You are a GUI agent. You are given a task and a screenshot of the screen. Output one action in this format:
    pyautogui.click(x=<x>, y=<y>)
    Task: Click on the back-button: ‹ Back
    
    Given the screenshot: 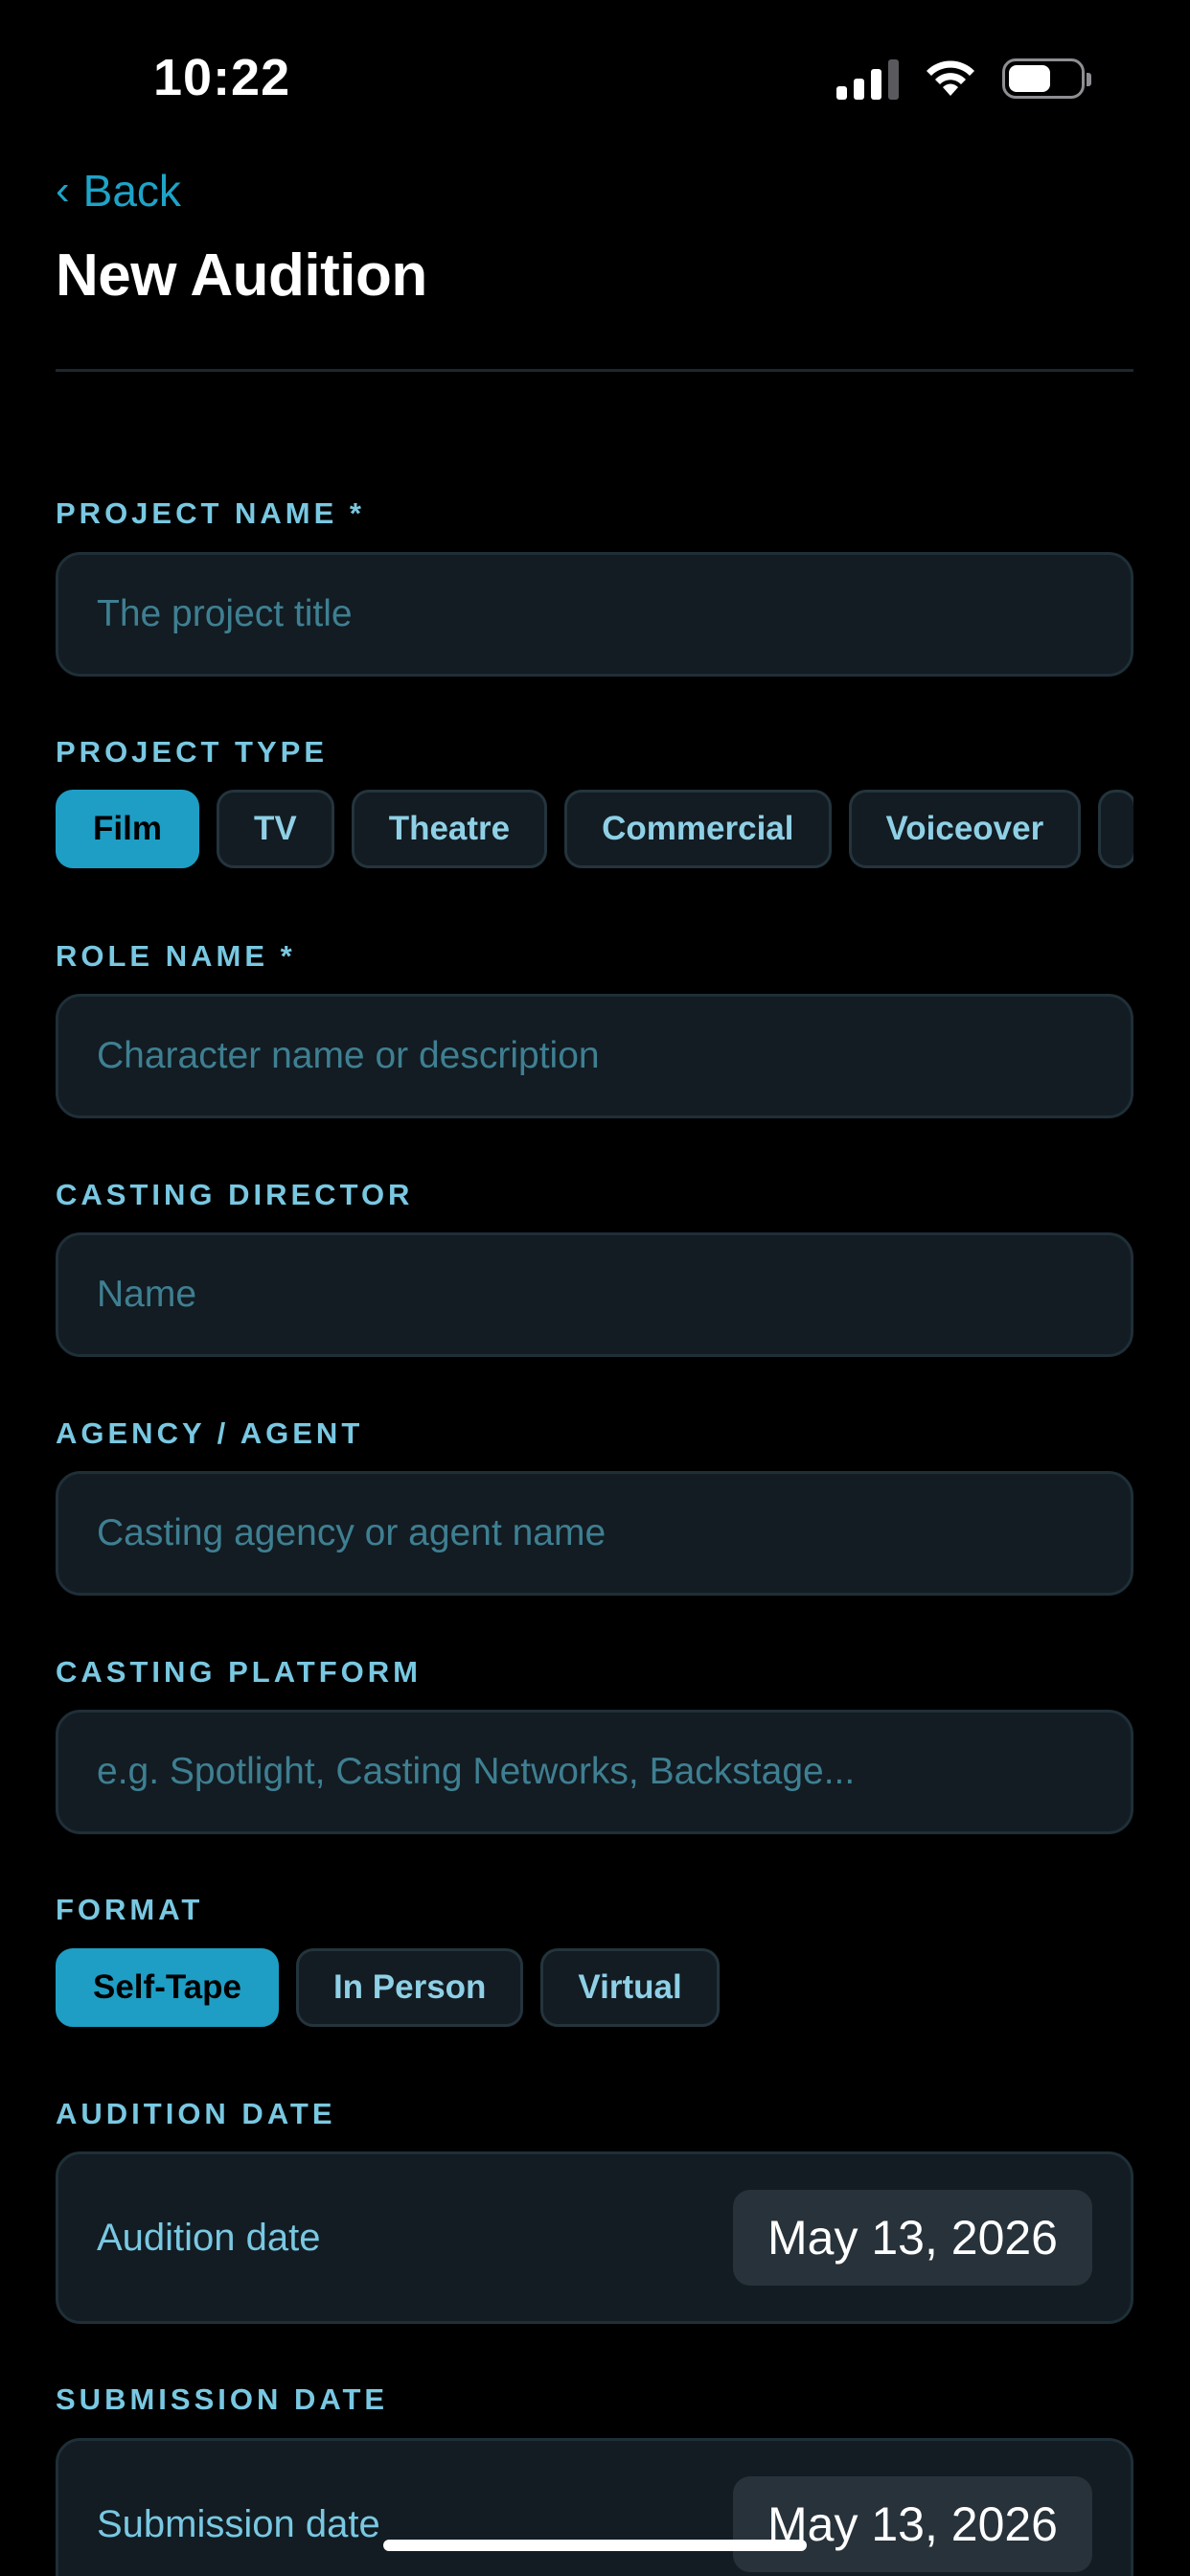 What is the action you would take?
    pyautogui.click(x=119, y=191)
    